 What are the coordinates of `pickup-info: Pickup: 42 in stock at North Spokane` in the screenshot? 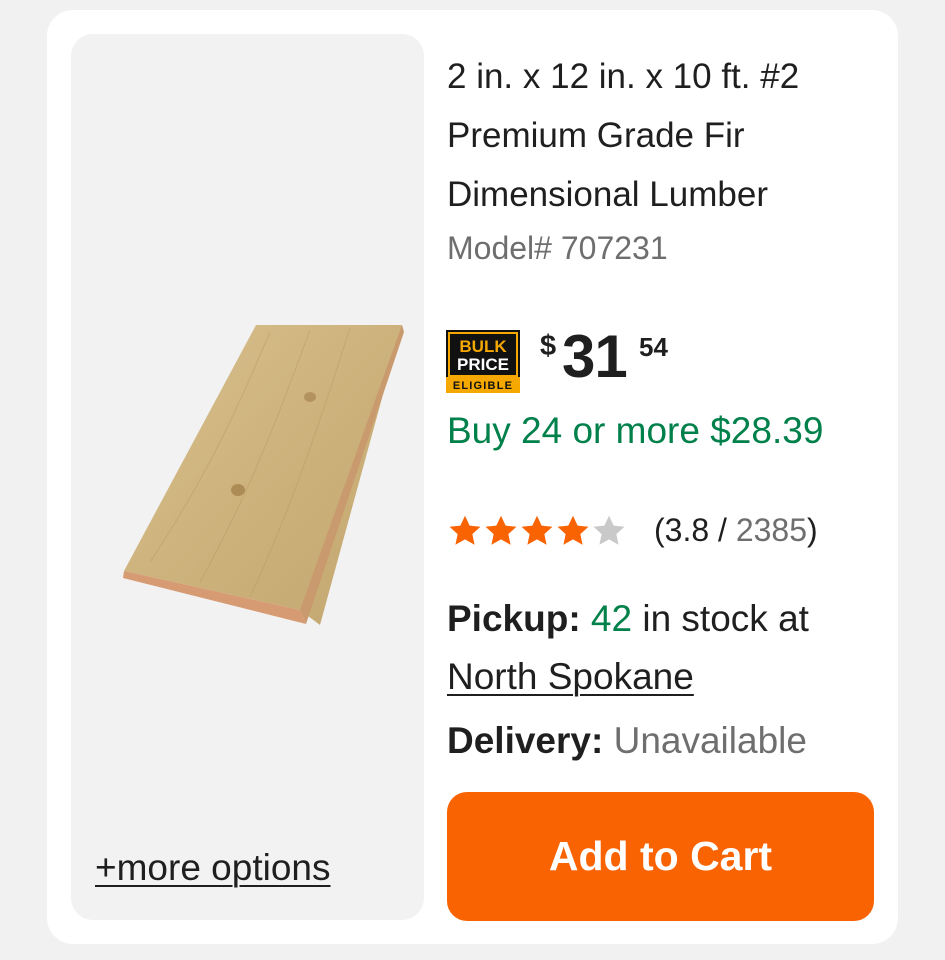 It's located at (662, 648).